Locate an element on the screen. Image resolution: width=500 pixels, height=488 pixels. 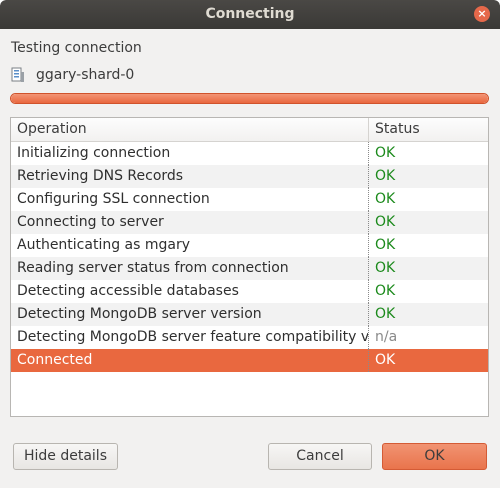
table-row: Reading server status from connection OK is located at coordinates (249, 268).